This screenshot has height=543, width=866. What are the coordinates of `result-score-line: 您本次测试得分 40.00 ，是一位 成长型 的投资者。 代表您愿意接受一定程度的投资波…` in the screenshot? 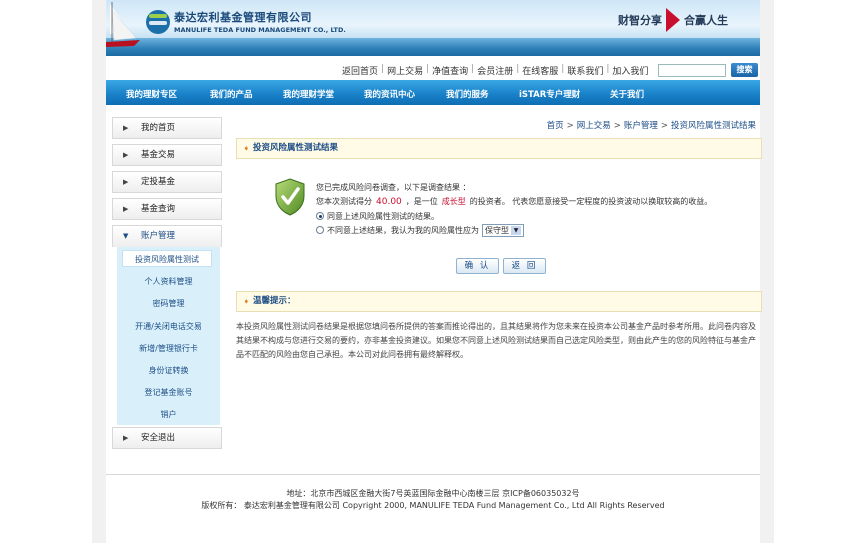 It's located at (514, 202).